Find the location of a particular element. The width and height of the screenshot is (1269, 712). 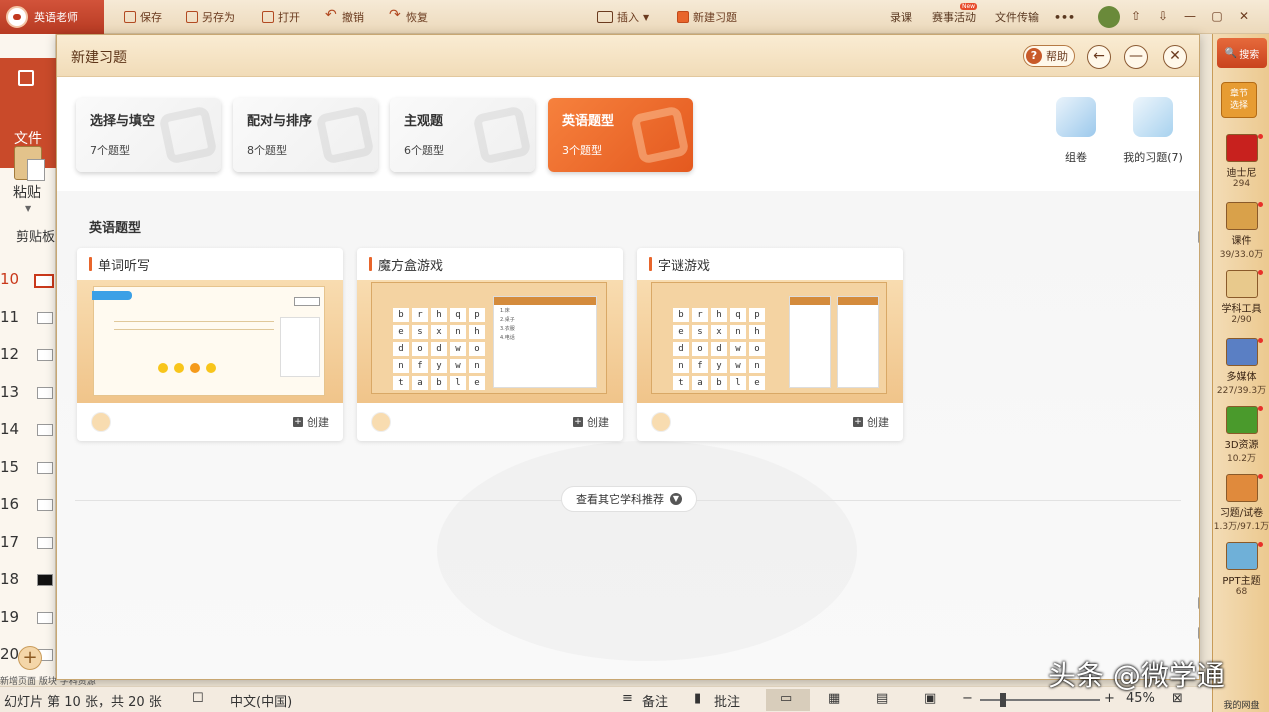

reading-view-icon: ▤ is located at coordinates (882, 698).